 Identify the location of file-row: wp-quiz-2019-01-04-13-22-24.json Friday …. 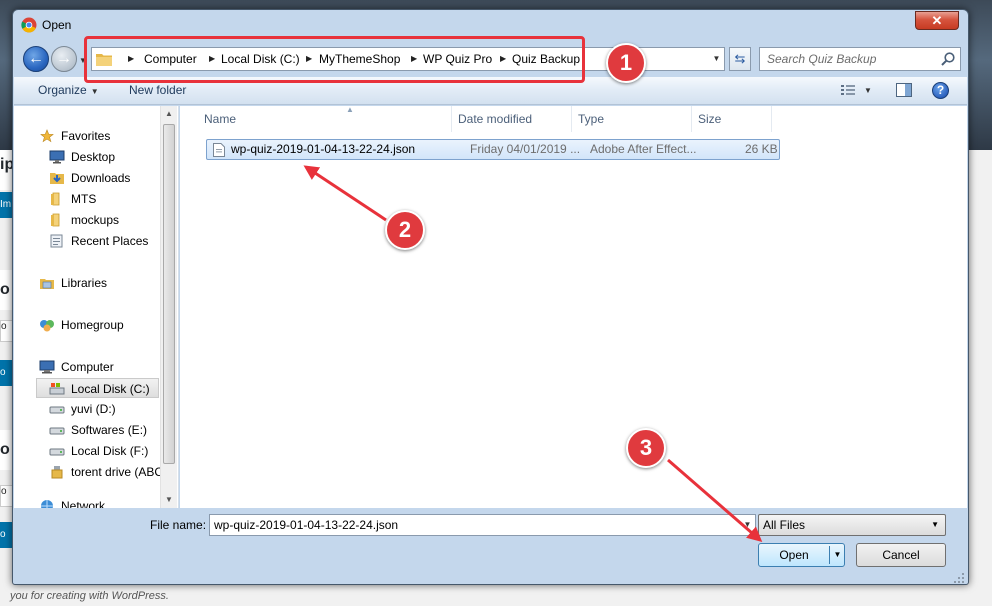
(493, 149).